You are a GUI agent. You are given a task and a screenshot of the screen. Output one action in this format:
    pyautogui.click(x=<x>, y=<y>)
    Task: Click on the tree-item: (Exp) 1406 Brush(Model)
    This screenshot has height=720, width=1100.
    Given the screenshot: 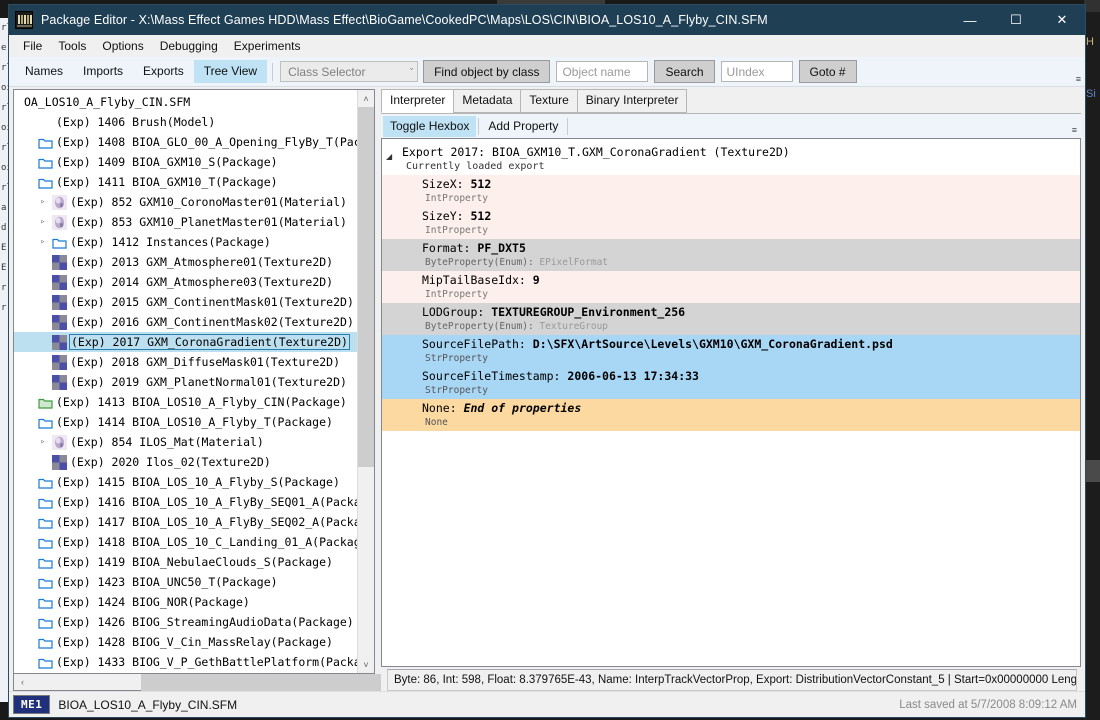 What is the action you would take?
    pyautogui.click(x=185, y=122)
    